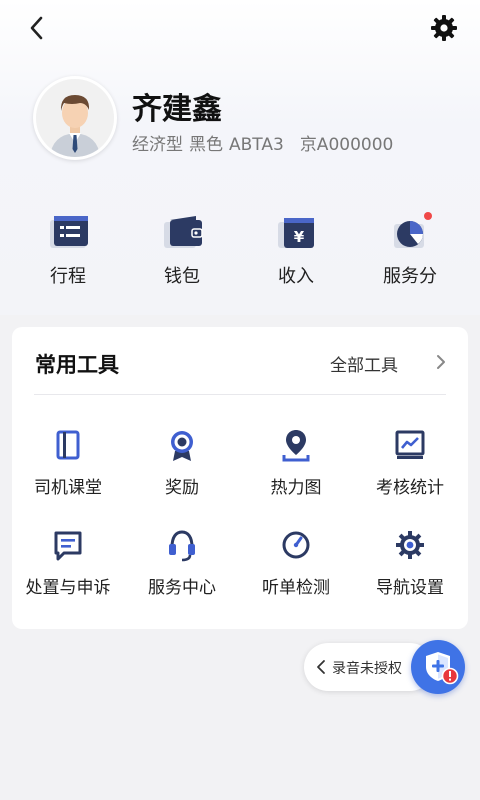  What do you see at coordinates (296, 445) in the screenshot?
I see `location-pin-icon` at bounding box center [296, 445].